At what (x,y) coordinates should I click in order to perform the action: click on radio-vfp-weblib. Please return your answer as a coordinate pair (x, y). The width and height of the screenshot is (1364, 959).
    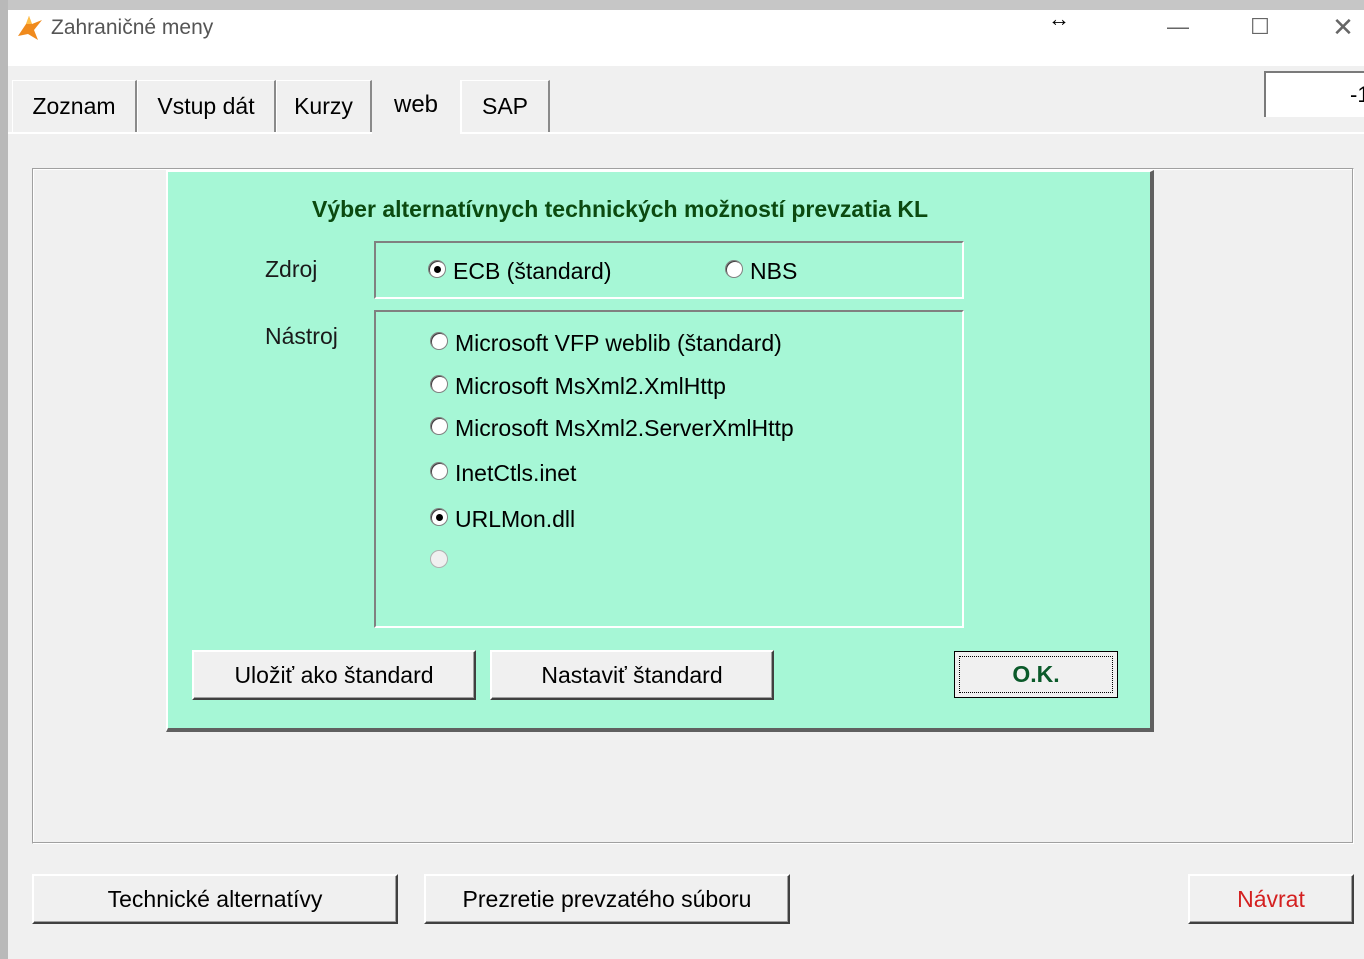
    Looking at the image, I should click on (439, 341).